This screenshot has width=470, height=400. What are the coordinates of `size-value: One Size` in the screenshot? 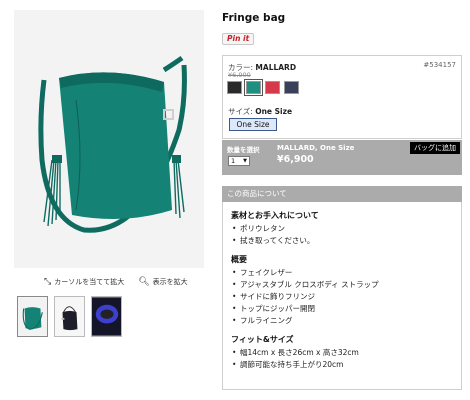 It's located at (274, 111).